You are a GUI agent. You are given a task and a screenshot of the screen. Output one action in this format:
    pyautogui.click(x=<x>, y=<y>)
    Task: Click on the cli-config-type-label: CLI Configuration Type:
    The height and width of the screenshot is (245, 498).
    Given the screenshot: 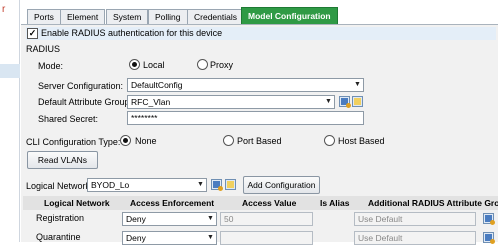 What is the action you would take?
    pyautogui.click(x=73, y=142)
    